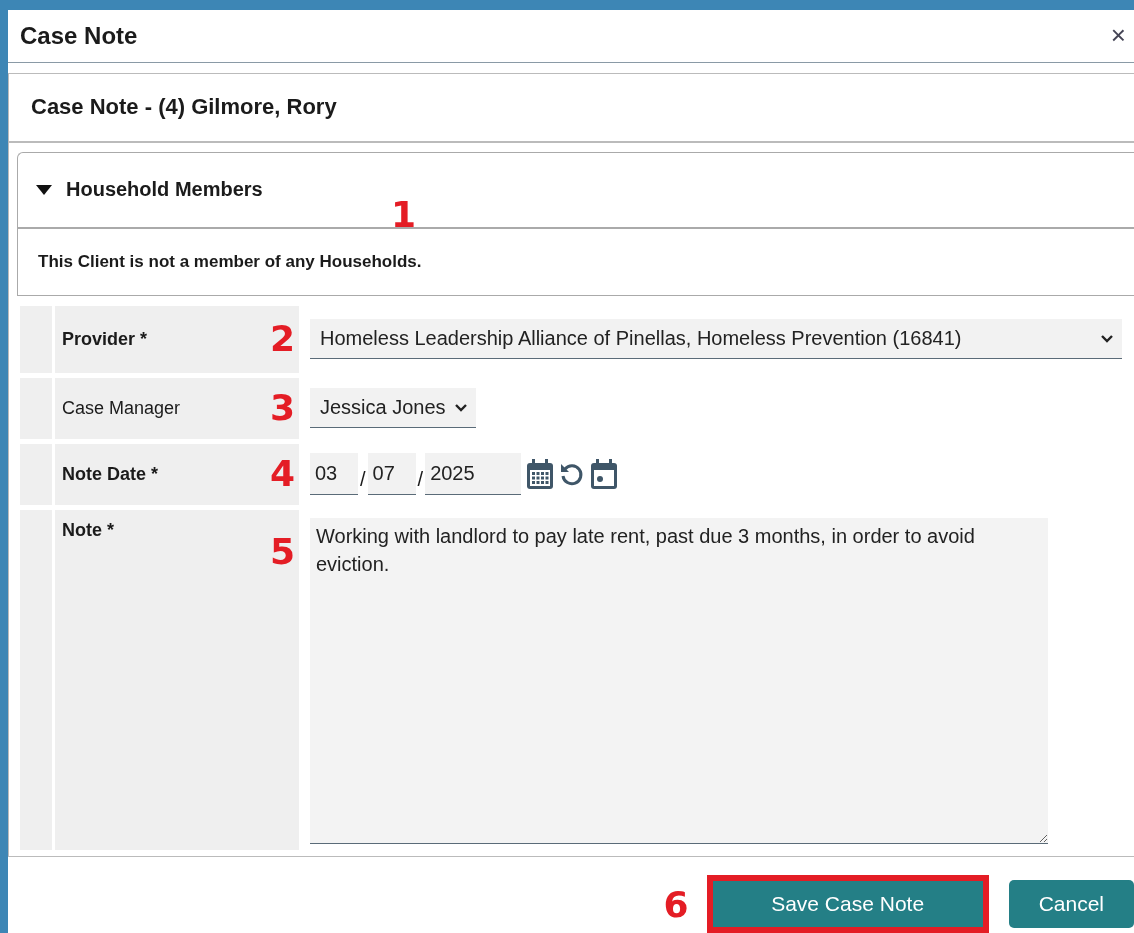 This screenshot has height=933, width=1134. I want to click on dialog-title: Case Note, so click(79, 35).